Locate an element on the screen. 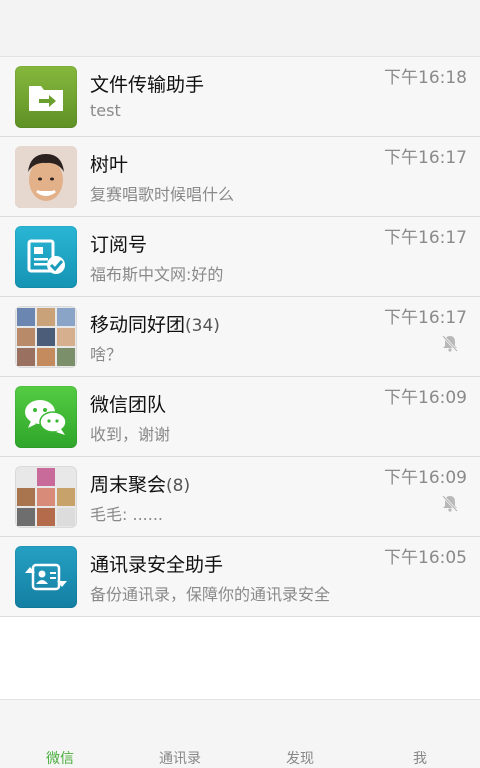  chat-time: 下午16:05 is located at coordinates (425, 558).